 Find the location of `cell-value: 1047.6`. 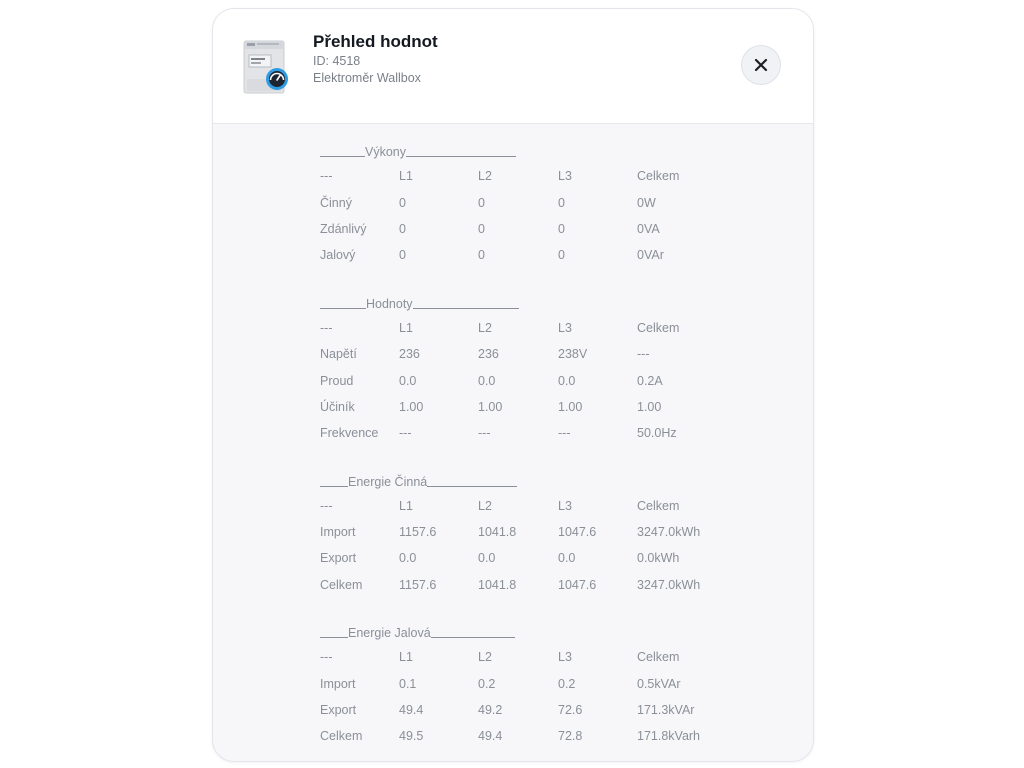

cell-value: 1047.6 is located at coordinates (577, 532).